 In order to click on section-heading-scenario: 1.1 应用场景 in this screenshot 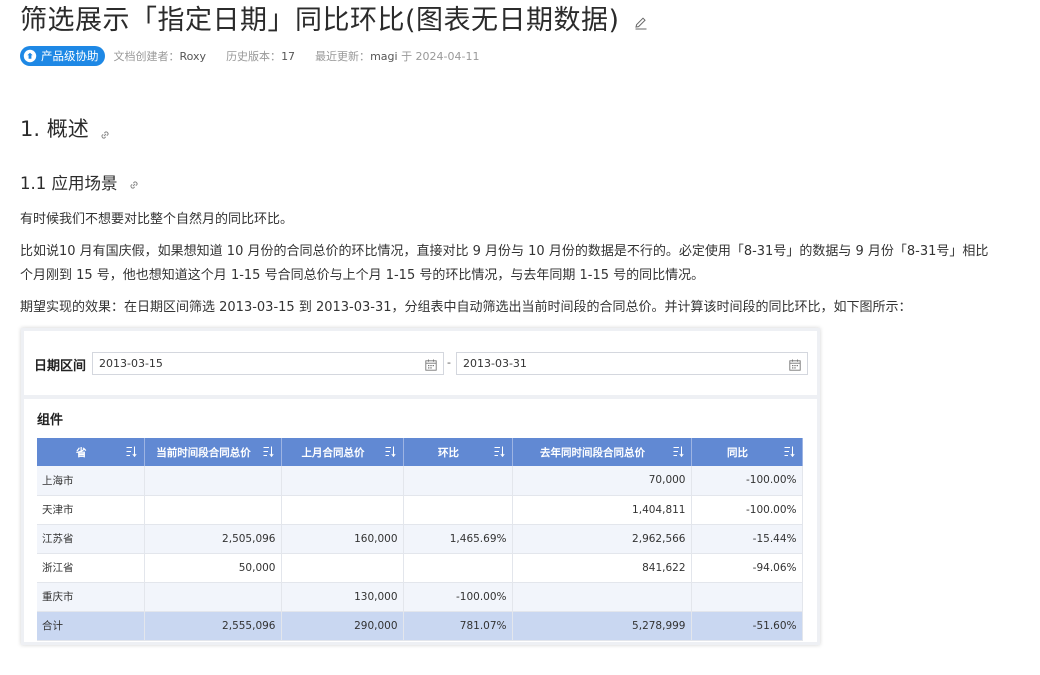, I will do `click(80, 182)`.